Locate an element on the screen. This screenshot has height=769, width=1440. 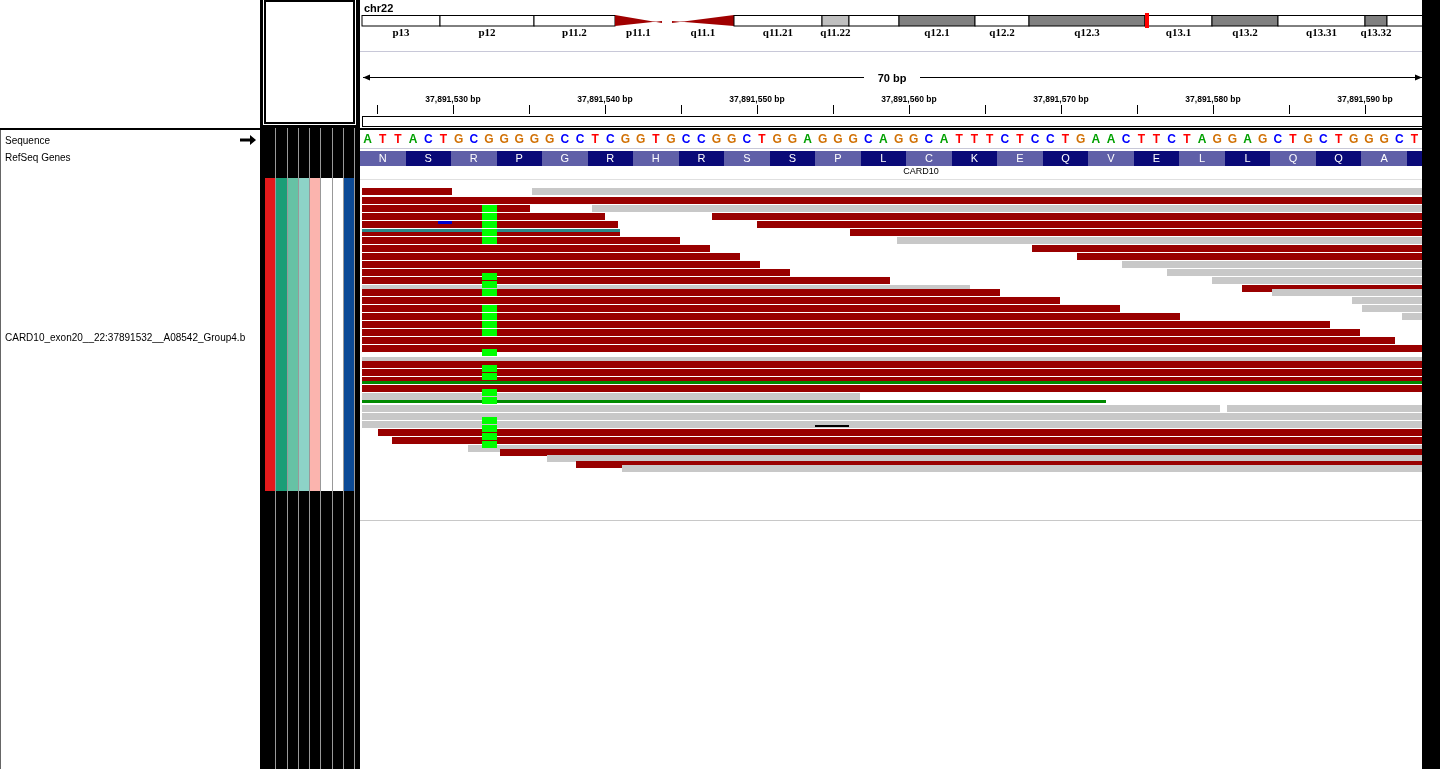
band-label: q11.21 is located at coordinates (778, 32).